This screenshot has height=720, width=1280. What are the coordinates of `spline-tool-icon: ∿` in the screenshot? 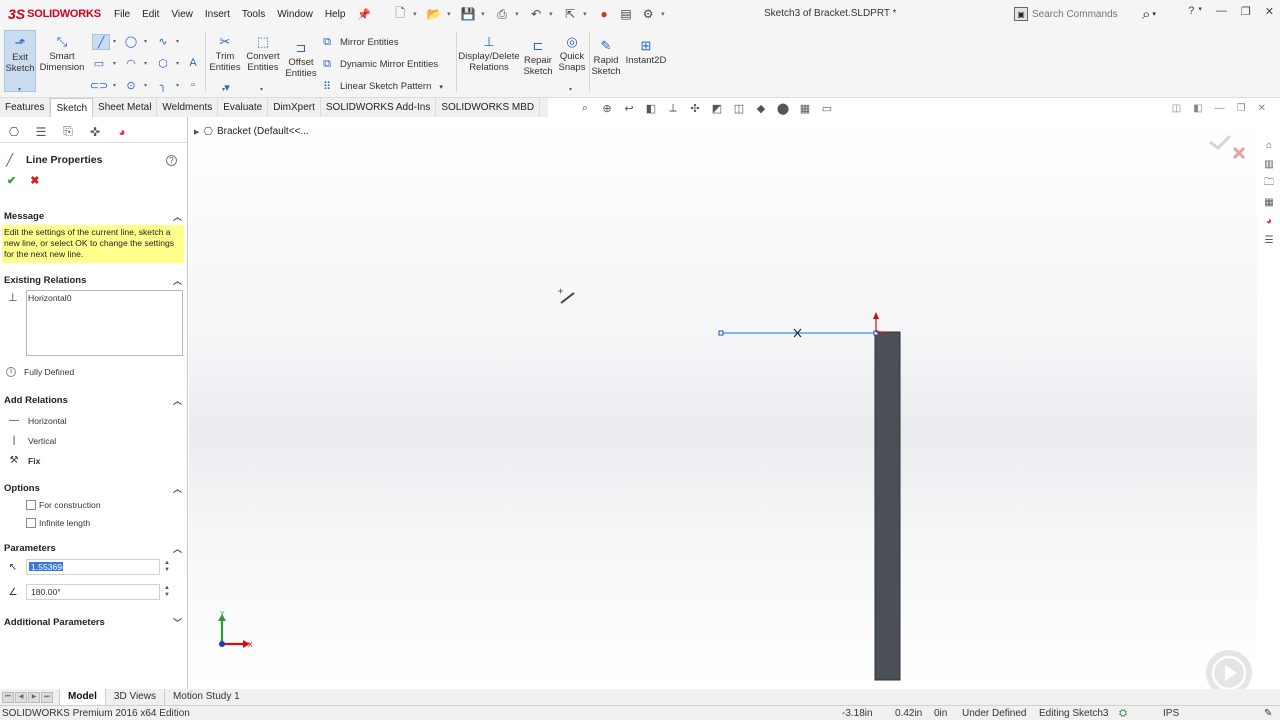 It's located at (163, 41).